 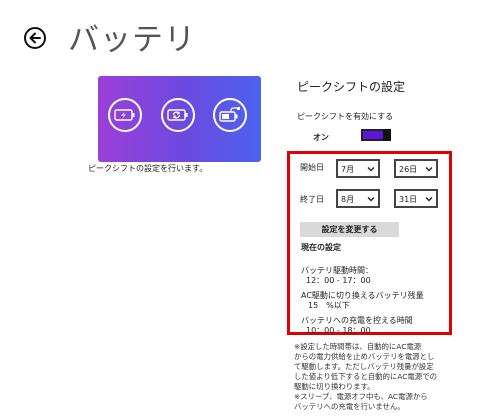 I want to click on footnote-line: した値より低下すると自動的にAC電源での, so click(x=365, y=376).